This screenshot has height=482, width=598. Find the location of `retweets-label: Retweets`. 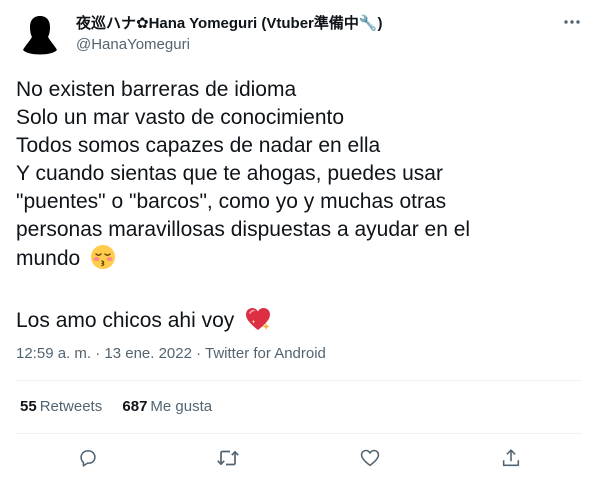

retweets-label: Retweets is located at coordinates (71, 406).